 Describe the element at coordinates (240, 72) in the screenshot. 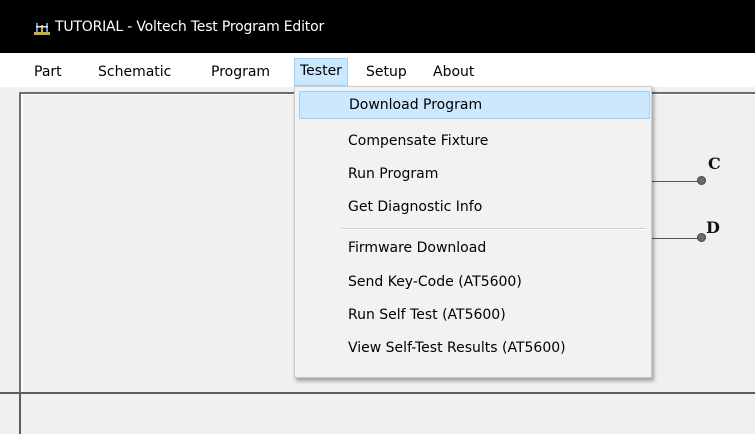

I see `menu-program: Program` at that location.